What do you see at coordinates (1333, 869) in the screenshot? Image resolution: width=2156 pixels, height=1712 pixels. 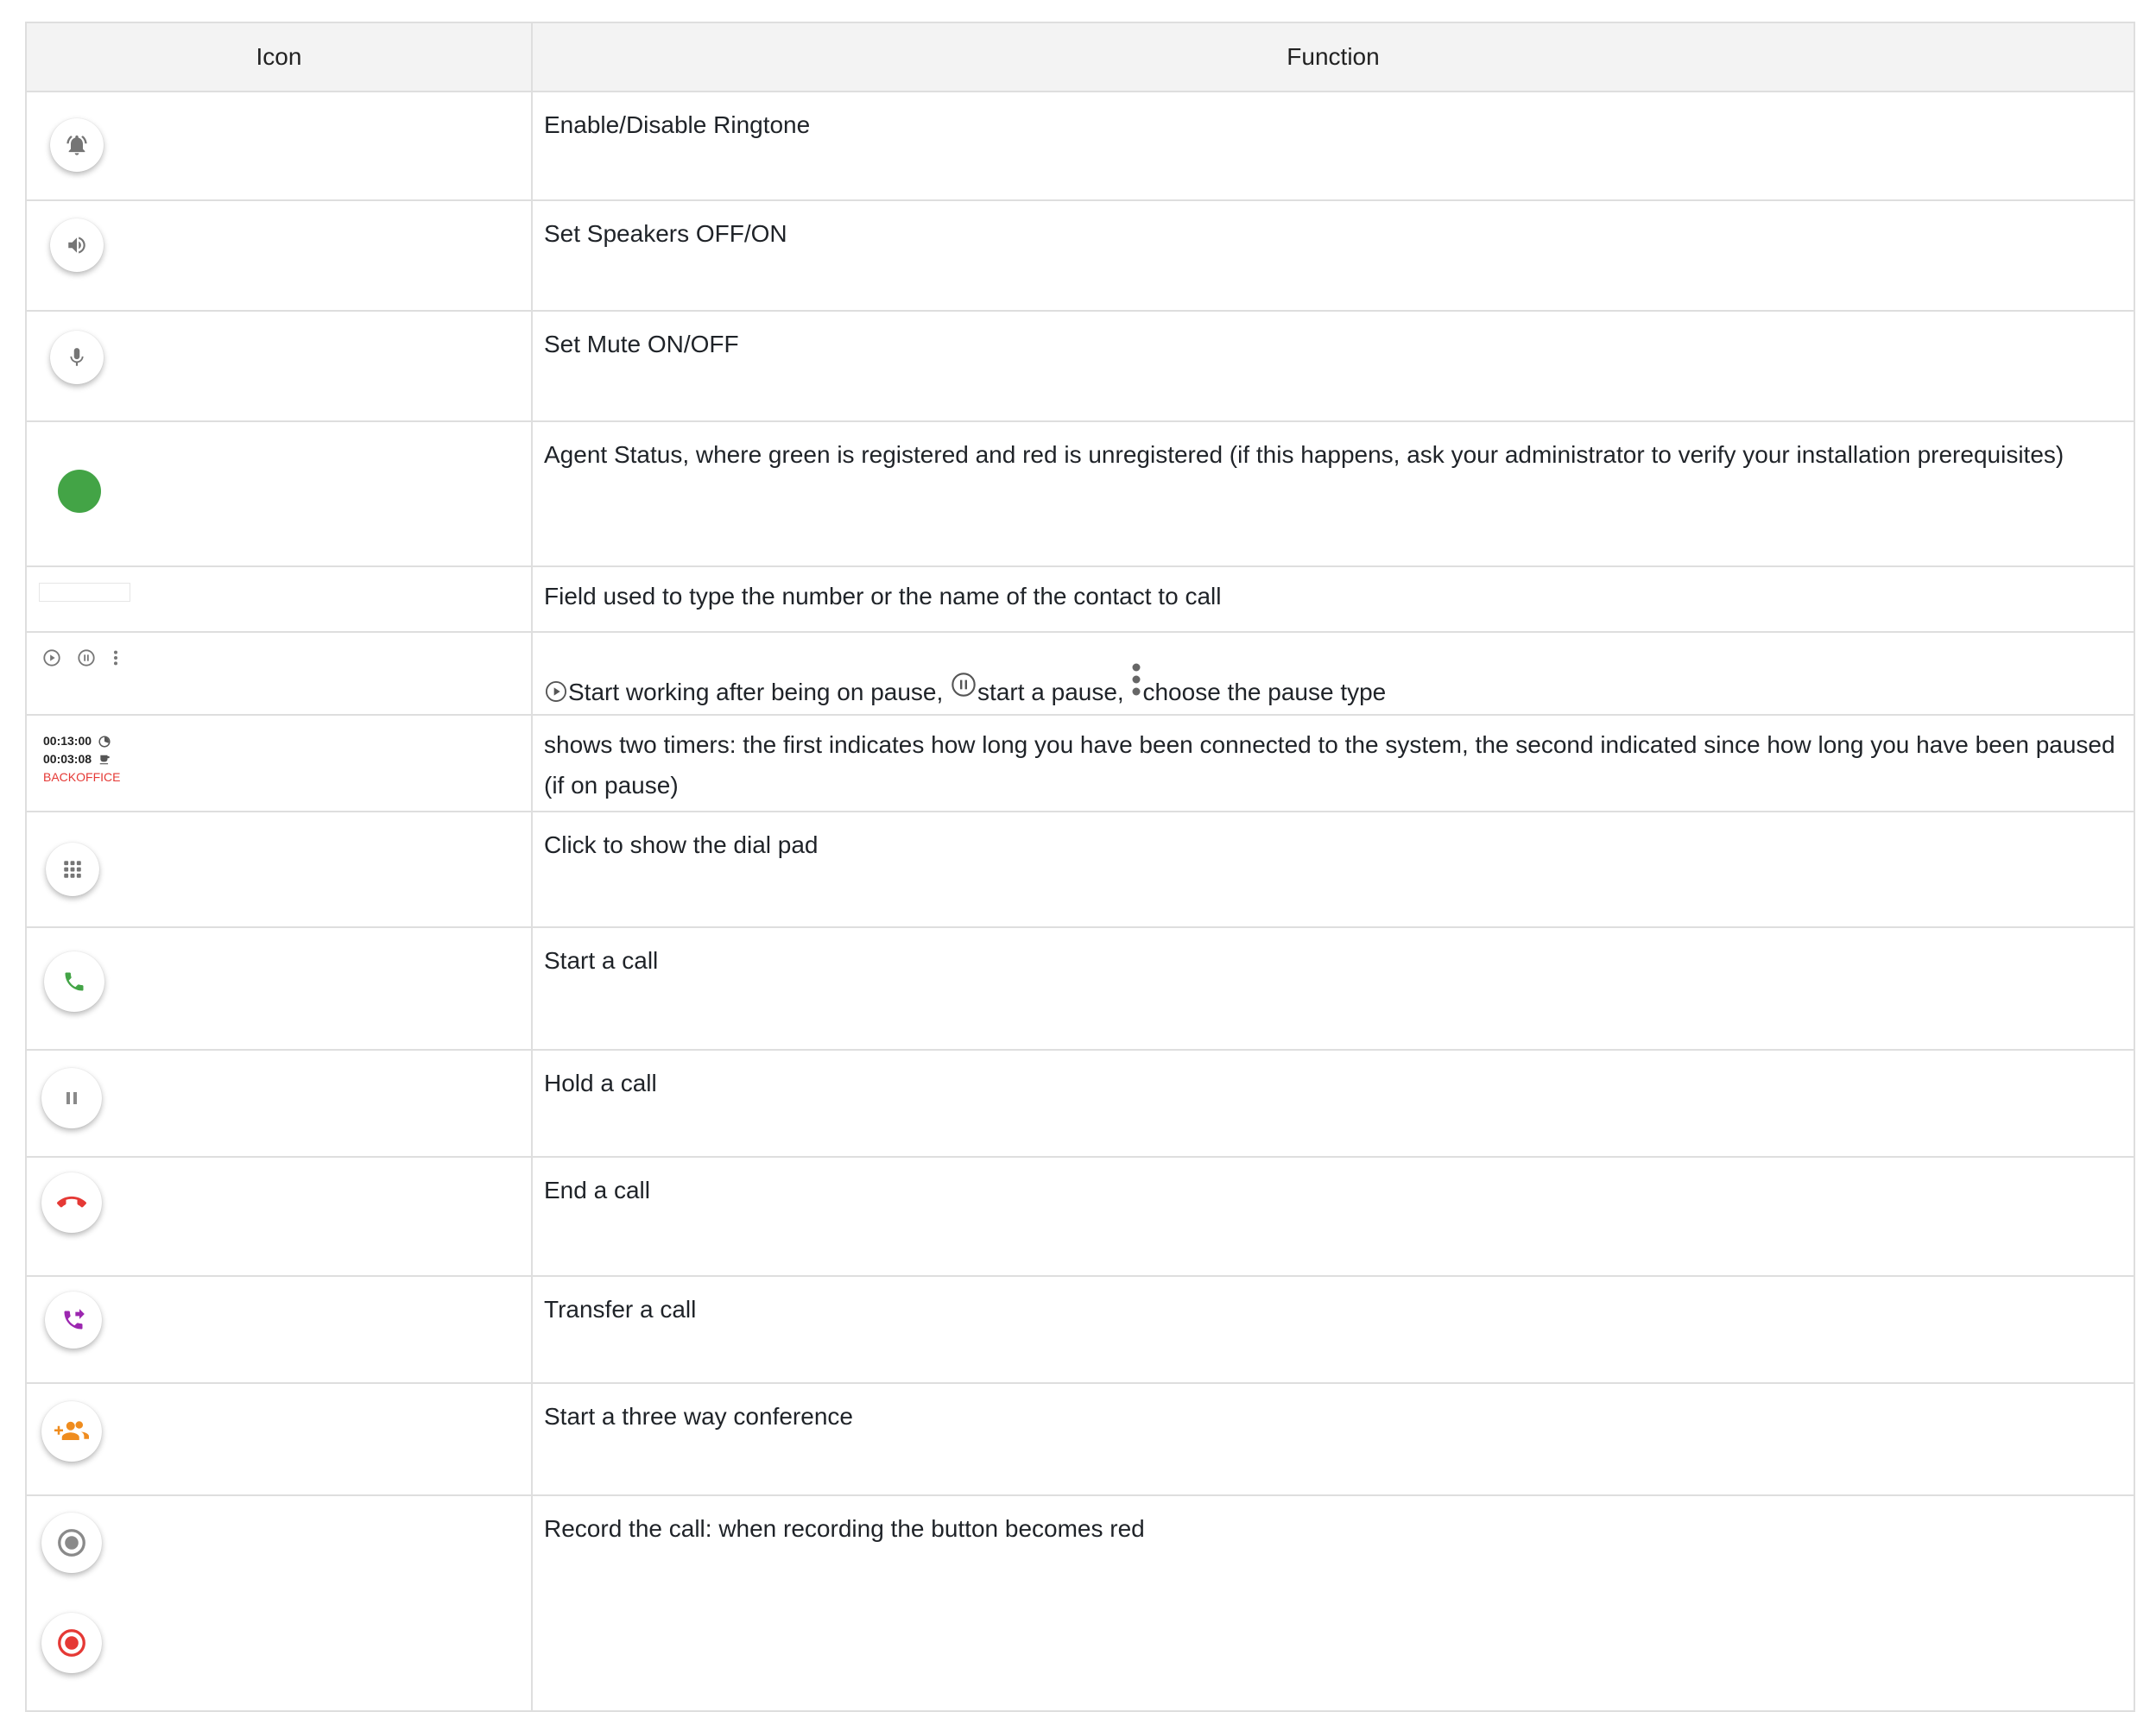 I see `function-cell: Click to show the dial pad` at bounding box center [1333, 869].